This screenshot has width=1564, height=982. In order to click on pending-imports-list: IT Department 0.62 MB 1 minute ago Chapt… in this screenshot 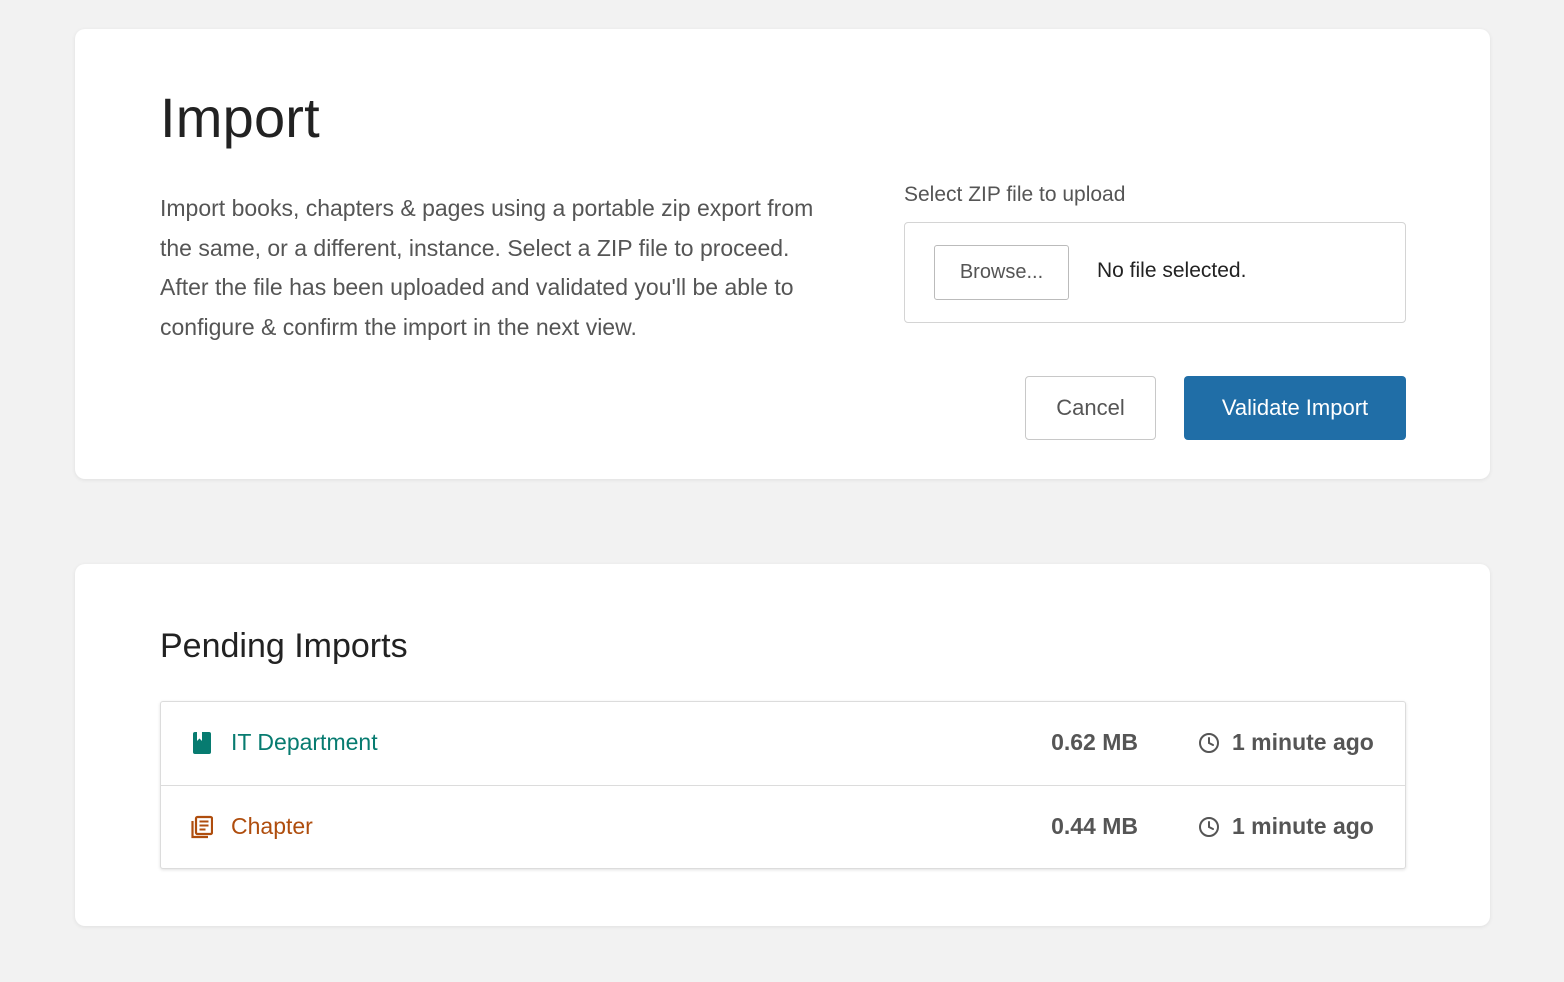, I will do `click(783, 785)`.